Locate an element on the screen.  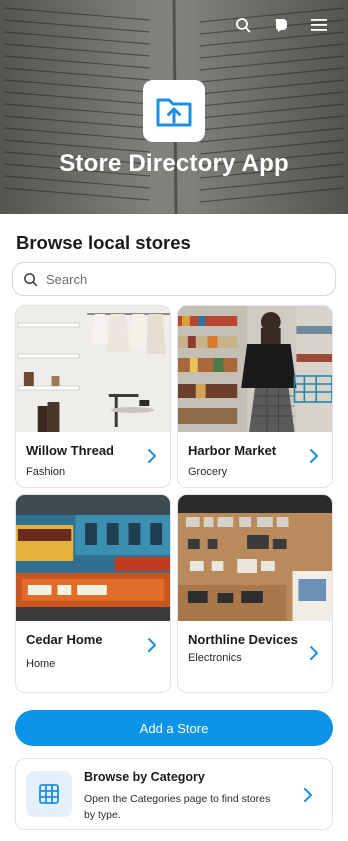
store-name: Northline Devices is located at coordinates (243, 639).